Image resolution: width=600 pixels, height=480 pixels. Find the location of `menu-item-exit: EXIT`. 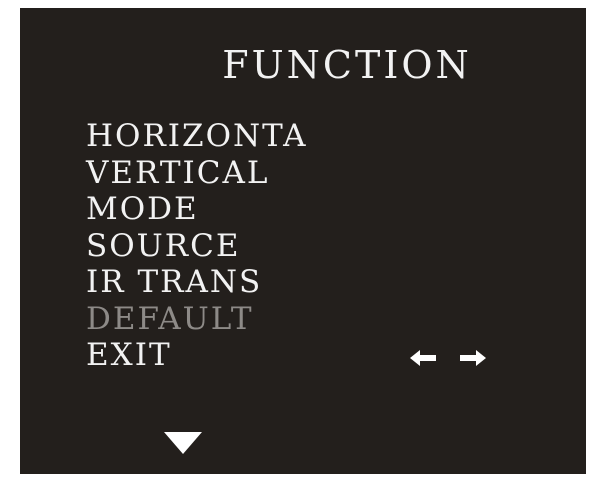

menu-item-exit: EXIT is located at coordinates (196, 355).